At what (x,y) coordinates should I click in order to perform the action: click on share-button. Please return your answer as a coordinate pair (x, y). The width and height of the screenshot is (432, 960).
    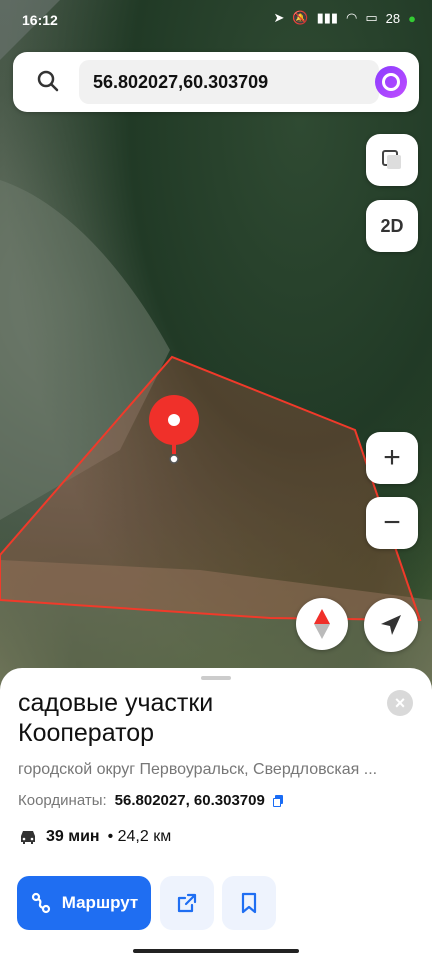
    Looking at the image, I should click on (187, 903).